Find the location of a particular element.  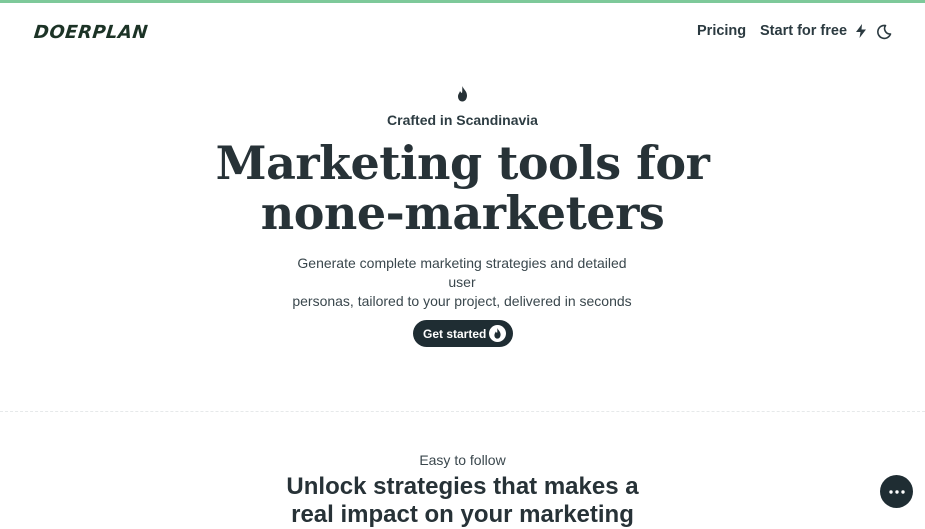

section-divider is located at coordinates (462, 411).